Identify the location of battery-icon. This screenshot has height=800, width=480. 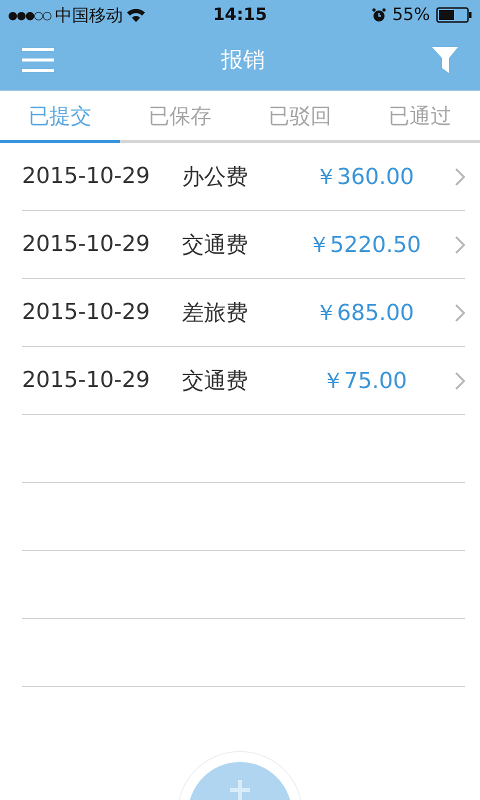
(454, 15).